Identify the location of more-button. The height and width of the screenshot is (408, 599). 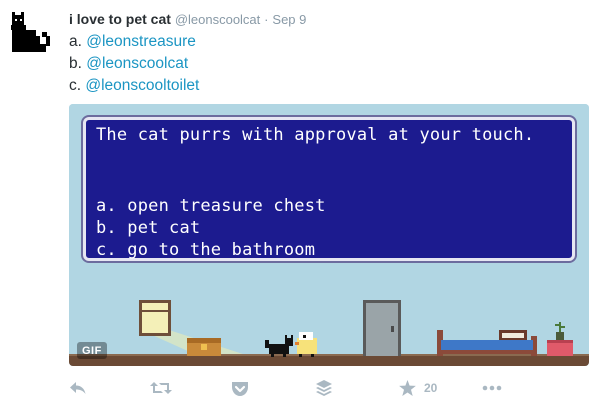
(492, 388).